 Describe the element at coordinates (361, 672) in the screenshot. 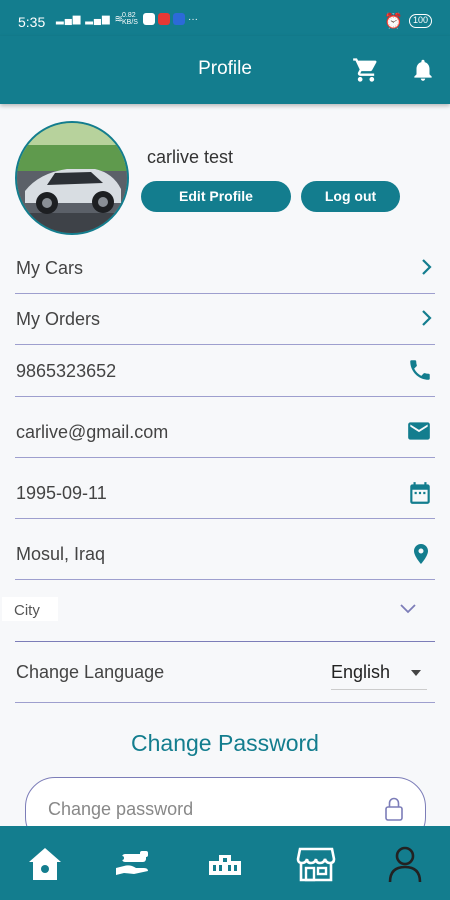

I see `language-value: English` at that location.